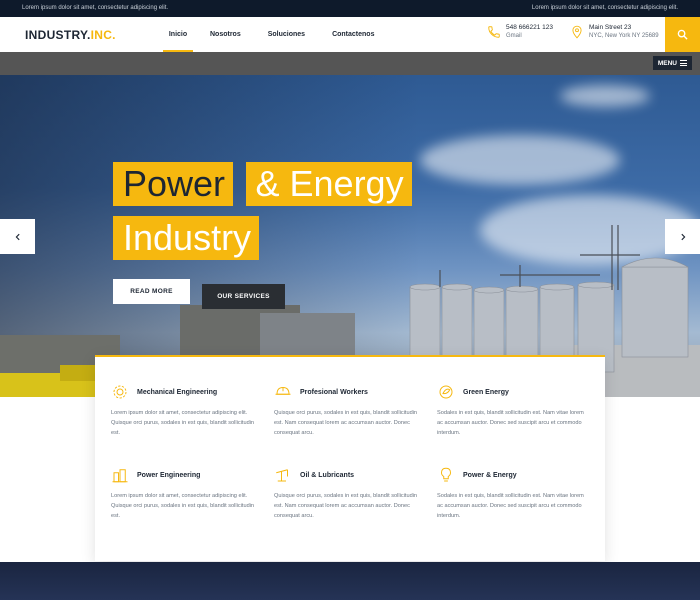 The height and width of the screenshot is (600, 700). I want to click on chevron-left-icon, so click(17, 236).